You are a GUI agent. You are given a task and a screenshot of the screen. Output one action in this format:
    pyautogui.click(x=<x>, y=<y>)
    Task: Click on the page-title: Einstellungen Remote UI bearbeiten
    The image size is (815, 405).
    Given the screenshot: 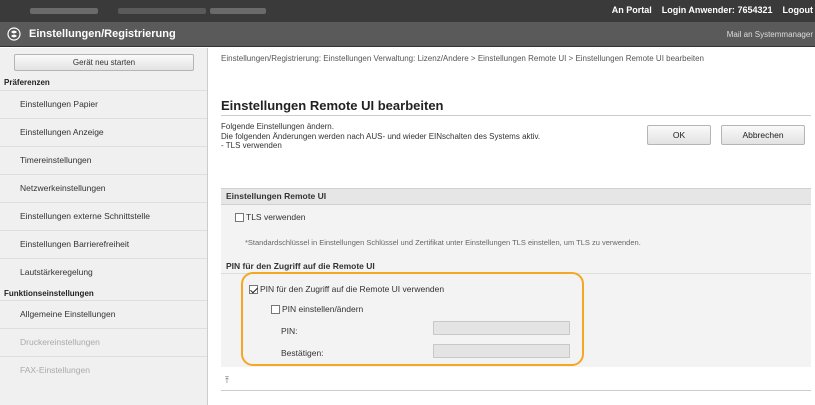 What is the action you would take?
    pyautogui.click(x=332, y=105)
    